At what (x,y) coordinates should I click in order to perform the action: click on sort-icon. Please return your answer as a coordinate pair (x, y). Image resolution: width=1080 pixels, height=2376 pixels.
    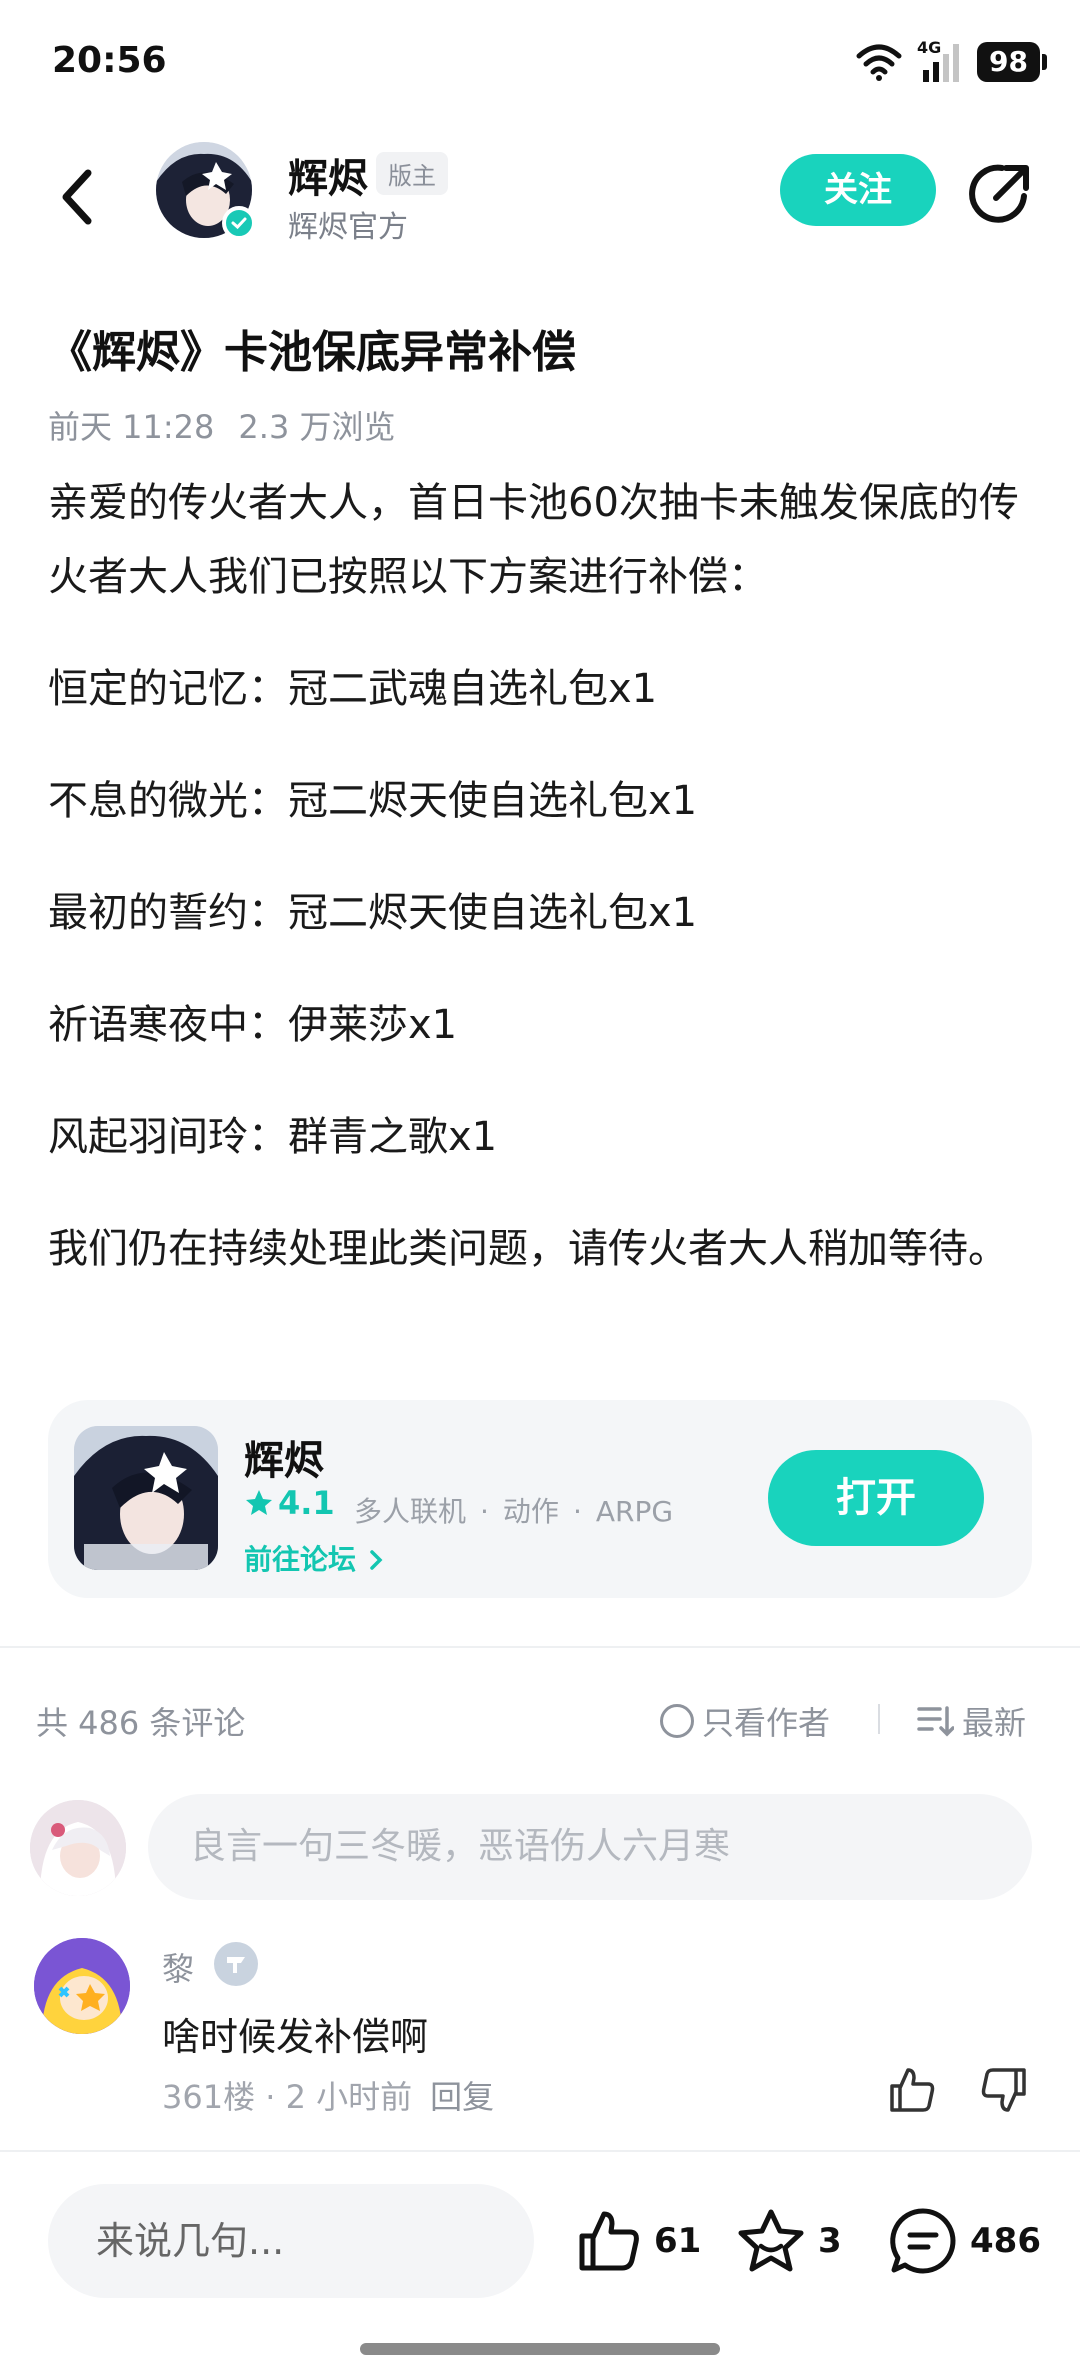
    Looking at the image, I should click on (935, 1721).